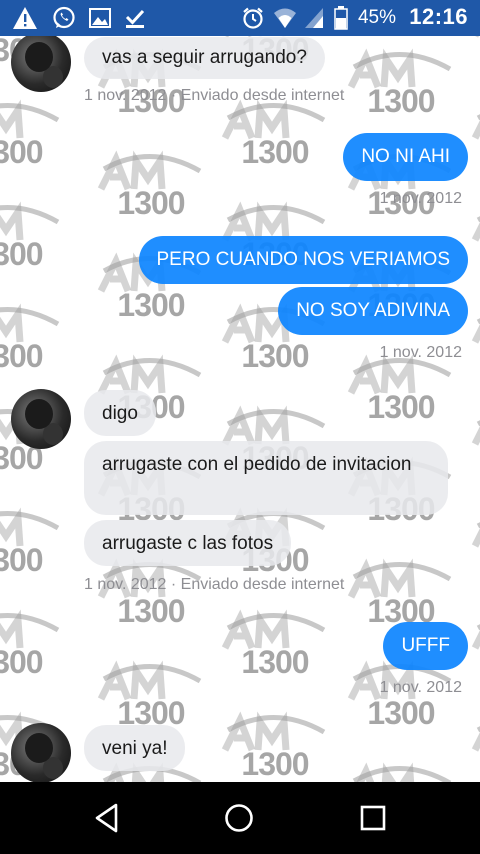 The width and height of the screenshot is (480, 854). Describe the element at coordinates (135, 18) in the screenshot. I see `check-download-icon` at that location.